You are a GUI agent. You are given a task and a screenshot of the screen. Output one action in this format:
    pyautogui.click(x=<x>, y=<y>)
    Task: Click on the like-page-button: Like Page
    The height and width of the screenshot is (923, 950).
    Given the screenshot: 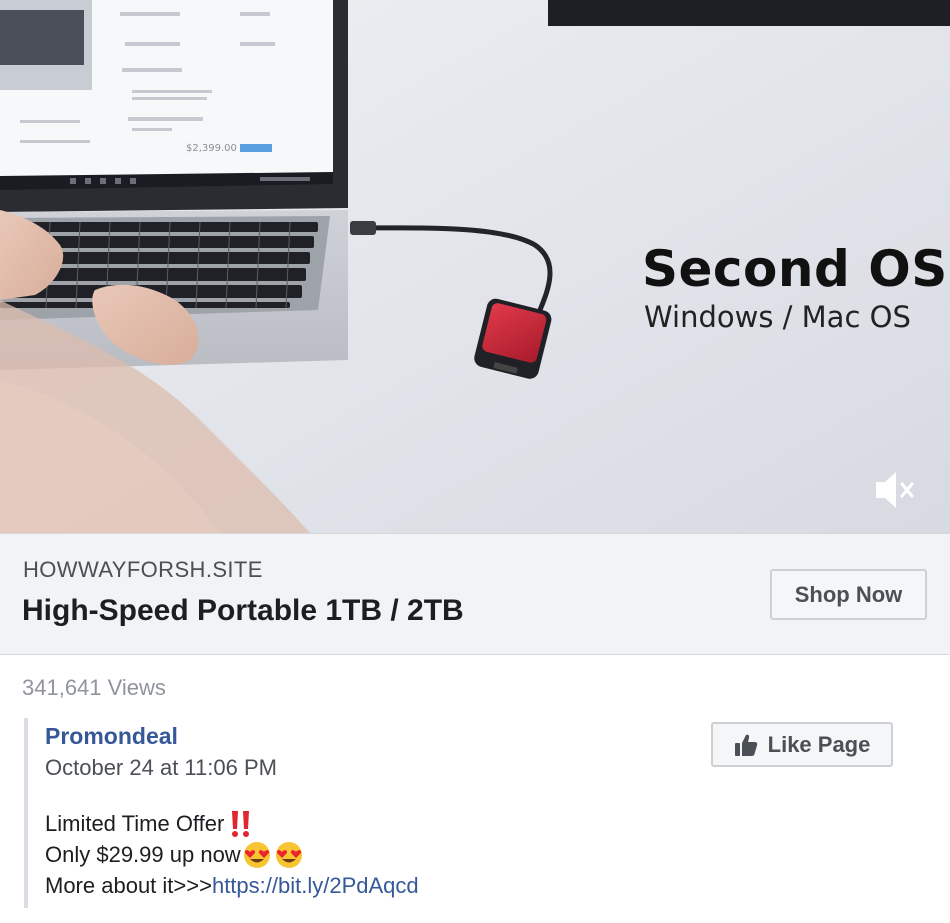 What is the action you would take?
    pyautogui.click(x=802, y=744)
    